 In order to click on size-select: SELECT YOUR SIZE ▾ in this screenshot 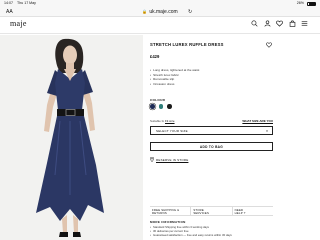, I will do `click(211, 130)`.